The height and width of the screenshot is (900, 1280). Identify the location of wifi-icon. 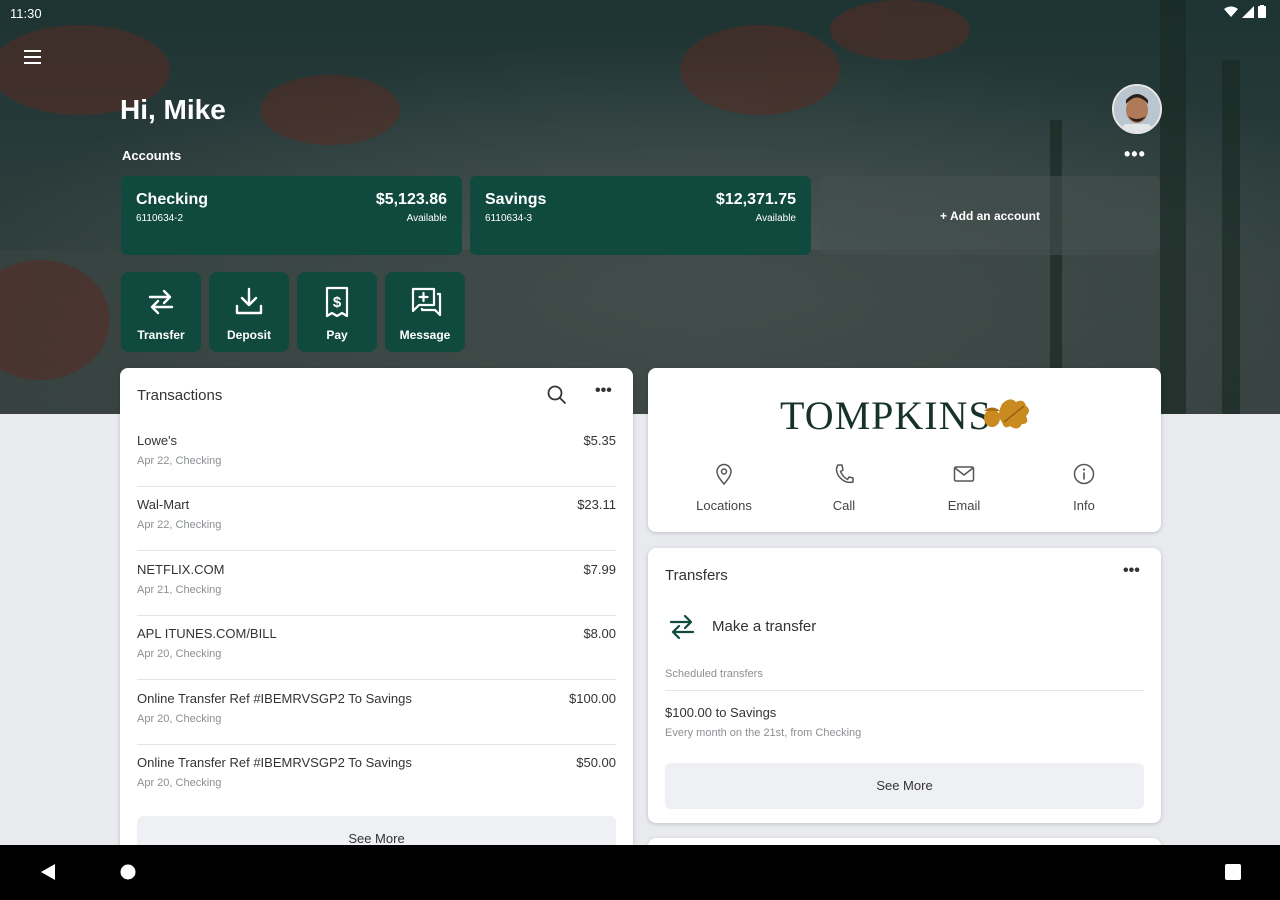
(1231, 11).